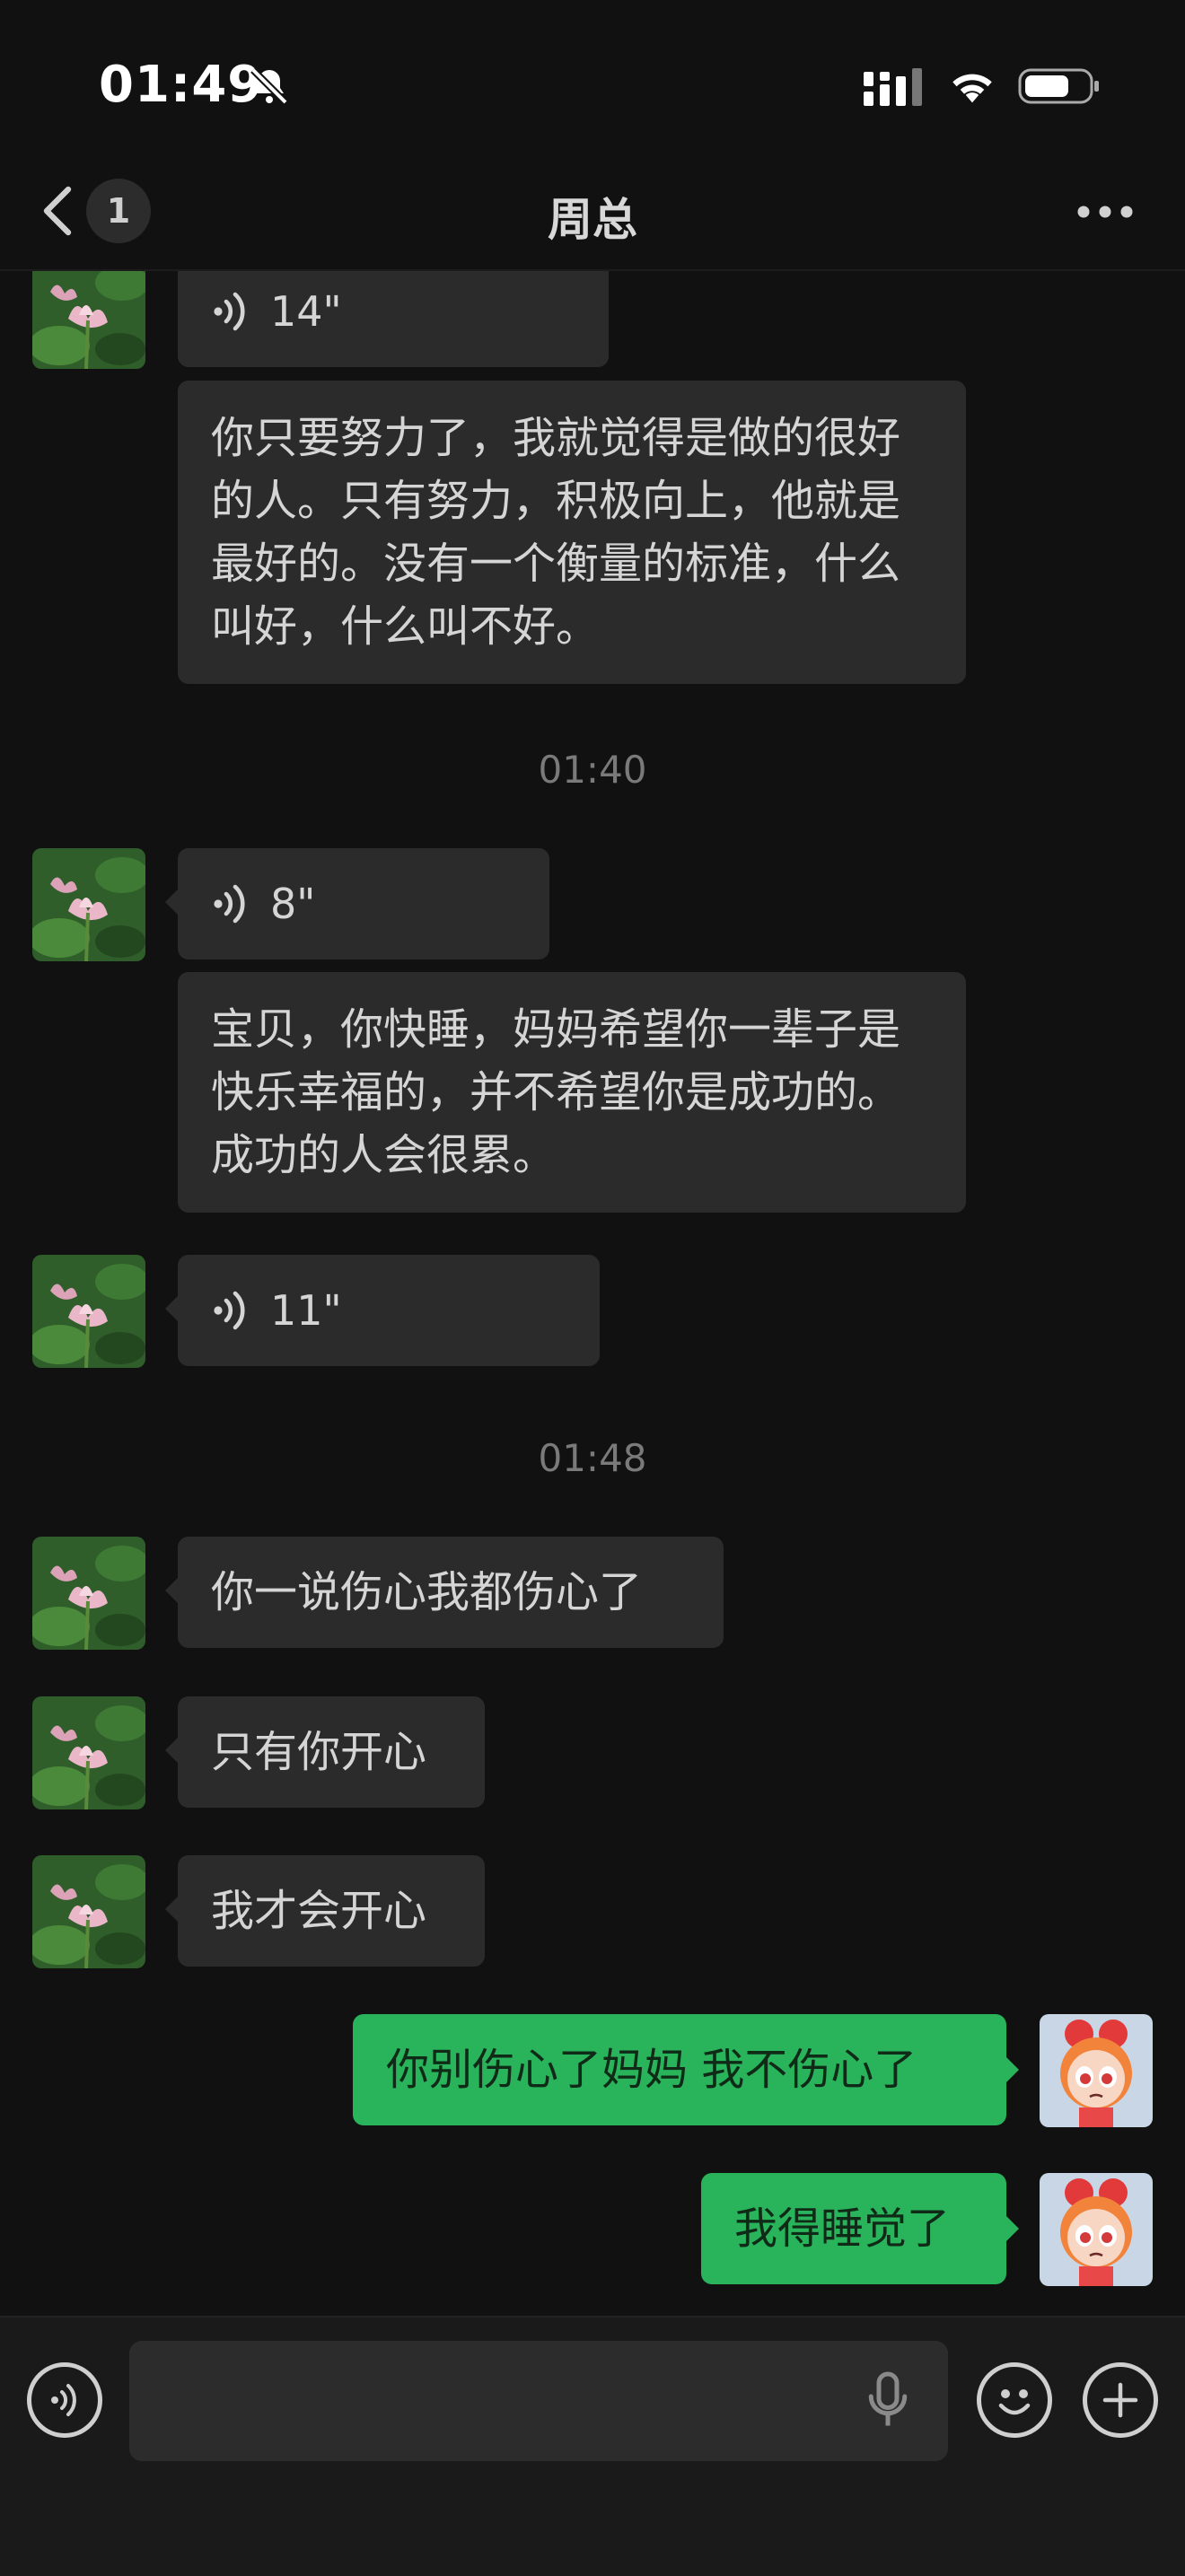 This screenshot has width=1185, height=2576. What do you see at coordinates (306, 311) in the screenshot?
I see `voice-duration: 14"` at bounding box center [306, 311].